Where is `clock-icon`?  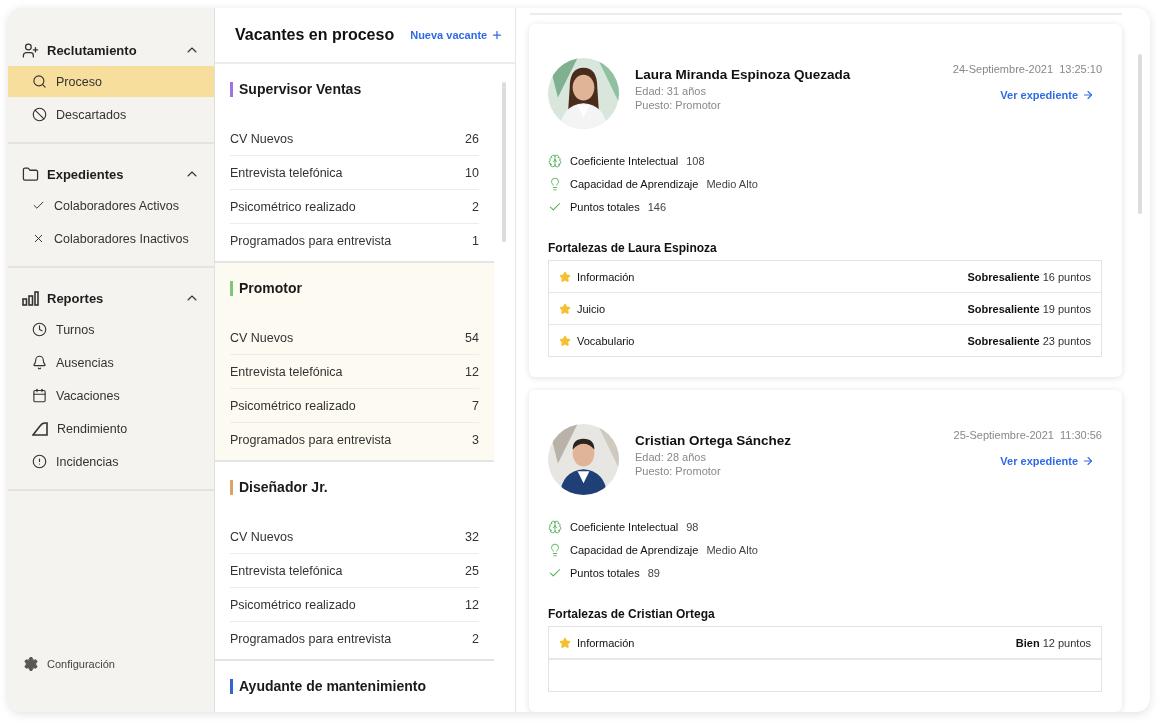 clock-icon is located at coordinates (39, 329).